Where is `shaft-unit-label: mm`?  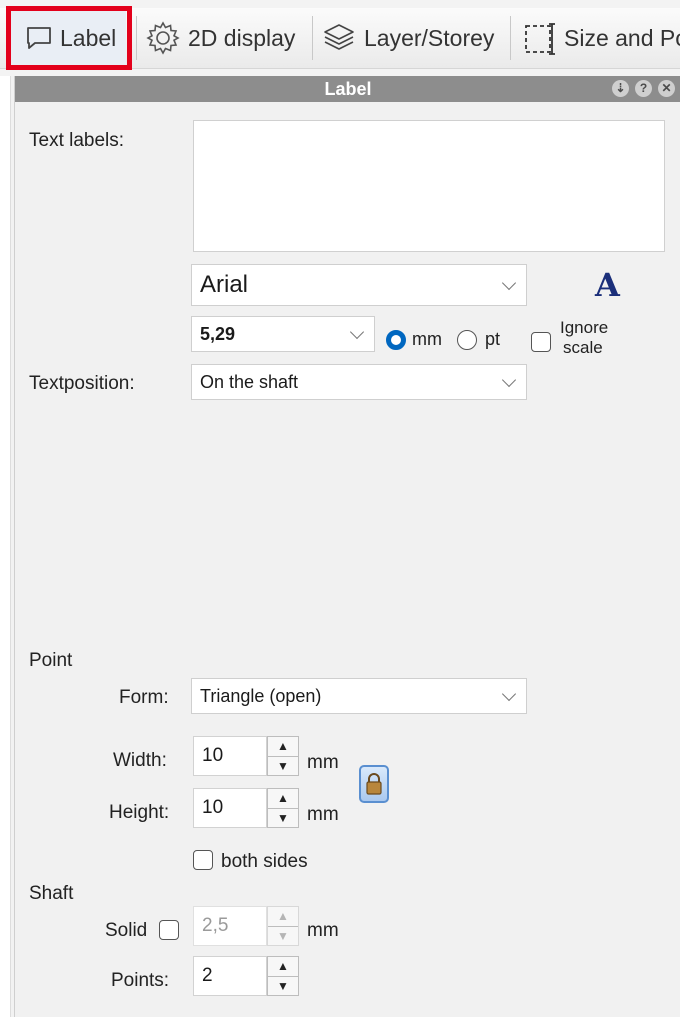
shaft-unit-label: mm is located at coordinates (323, 930).